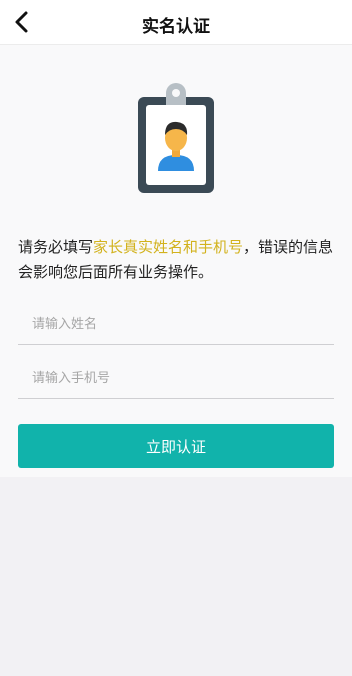 The width and height of the screenshot is (352, 676). I want to click on notice-text: 请务必填写家长真实姓名和手机号，错误的信息会影响您后面所有业务操作。, so click(178, 260).